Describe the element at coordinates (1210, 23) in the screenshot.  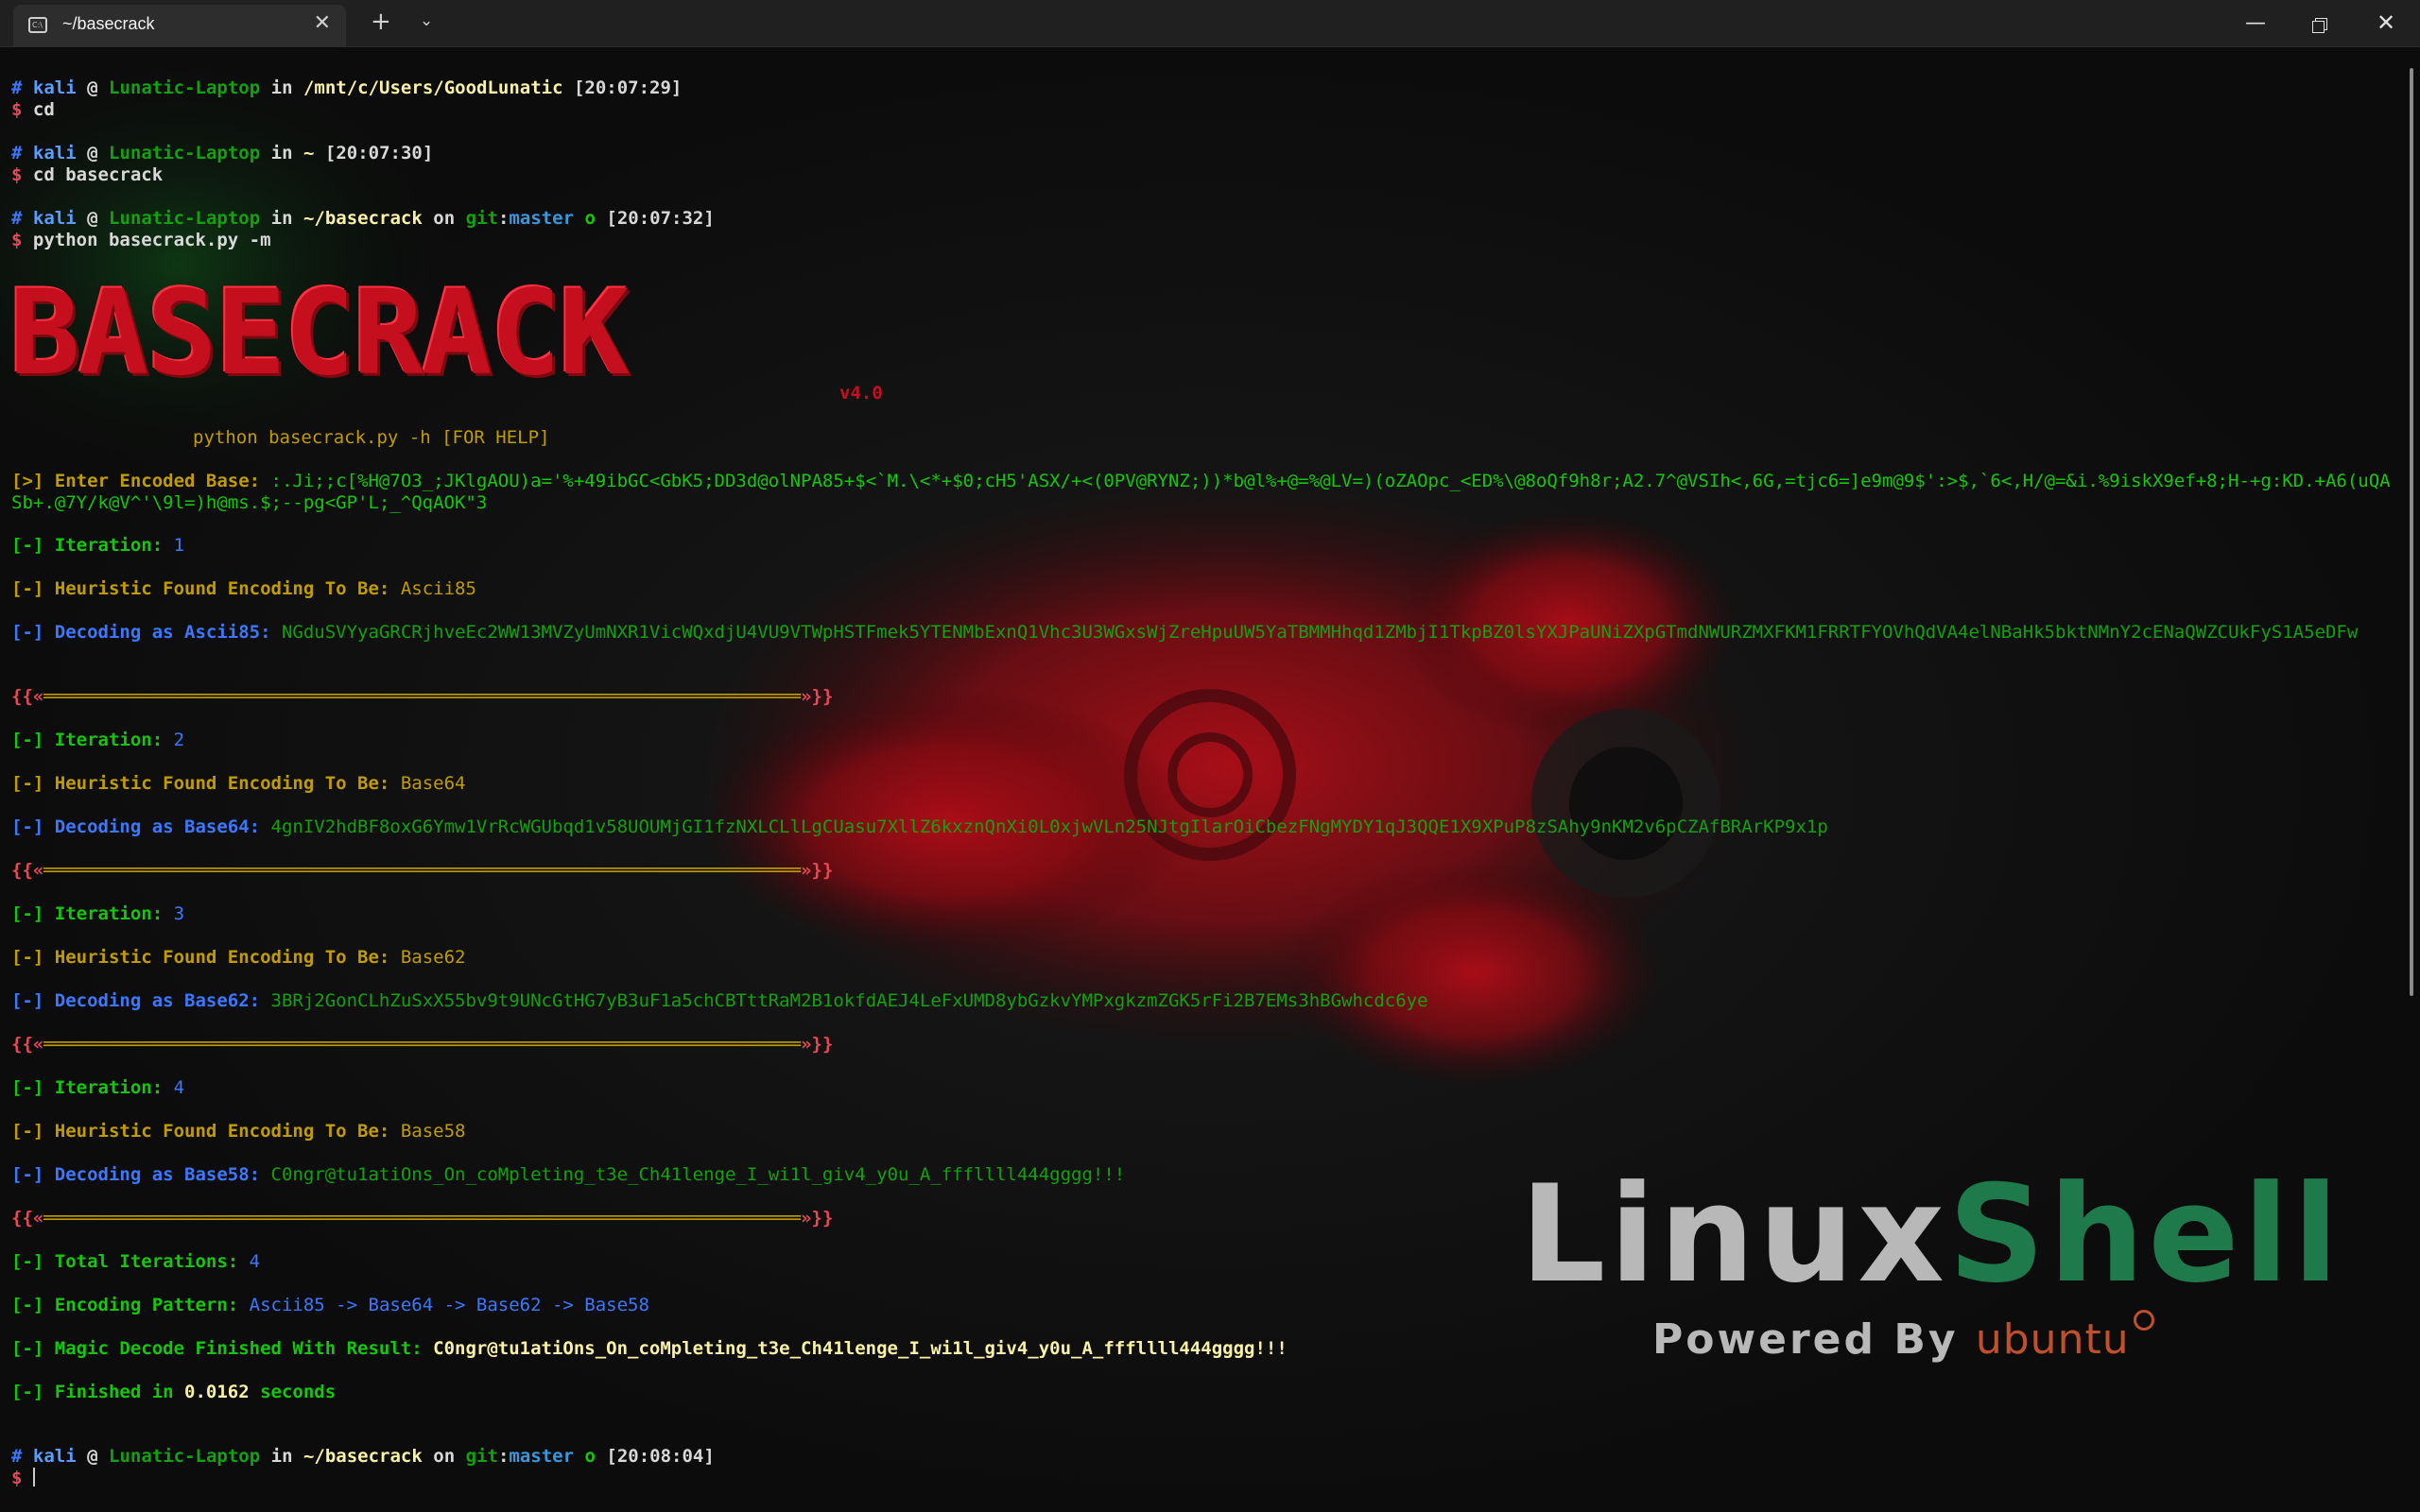
I see `title-bar: C:\ ~/basecrack ✕ + ⌄ — ✕` at that location.